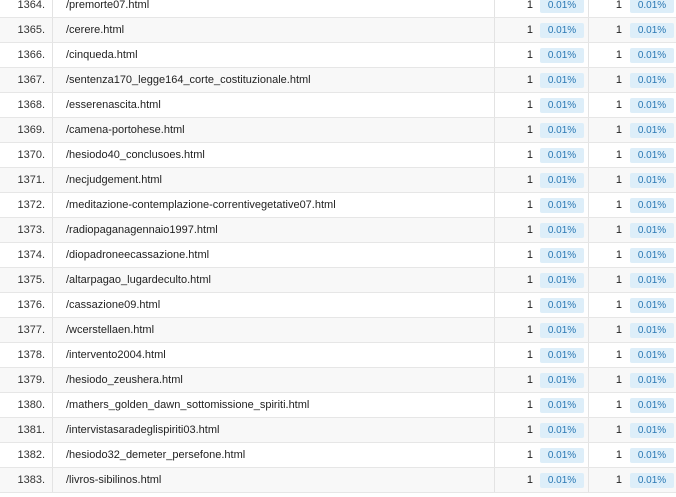 This screenshot has width=676, height=497. Describe the element at coordinates (338, 105) in the screenshot. I see `table-row: 1368. /esserenascita.html 1 0.01% 1 0.01%` at that location.